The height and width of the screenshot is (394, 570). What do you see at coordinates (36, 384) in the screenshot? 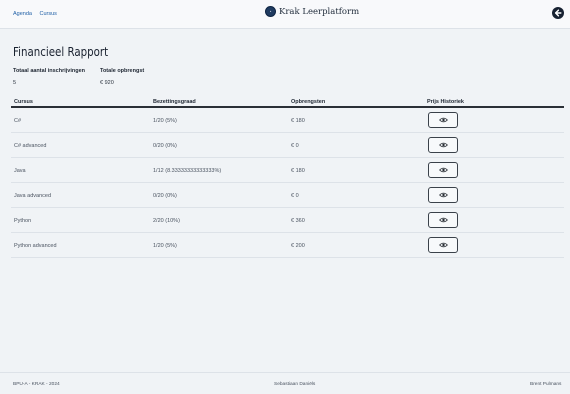
I see `footer-left: BPU-A - KRAK - 2024` at bounding box center [36, 384].